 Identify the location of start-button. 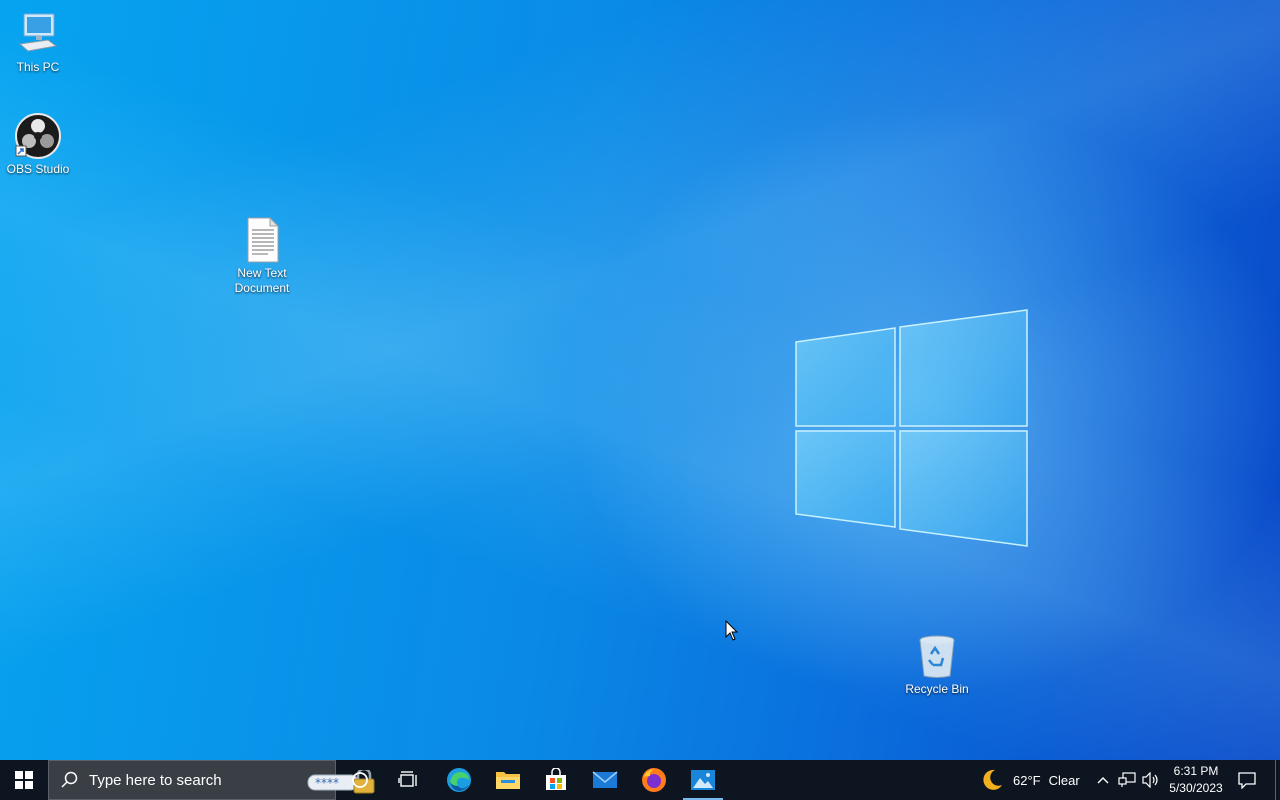
(24, 780).